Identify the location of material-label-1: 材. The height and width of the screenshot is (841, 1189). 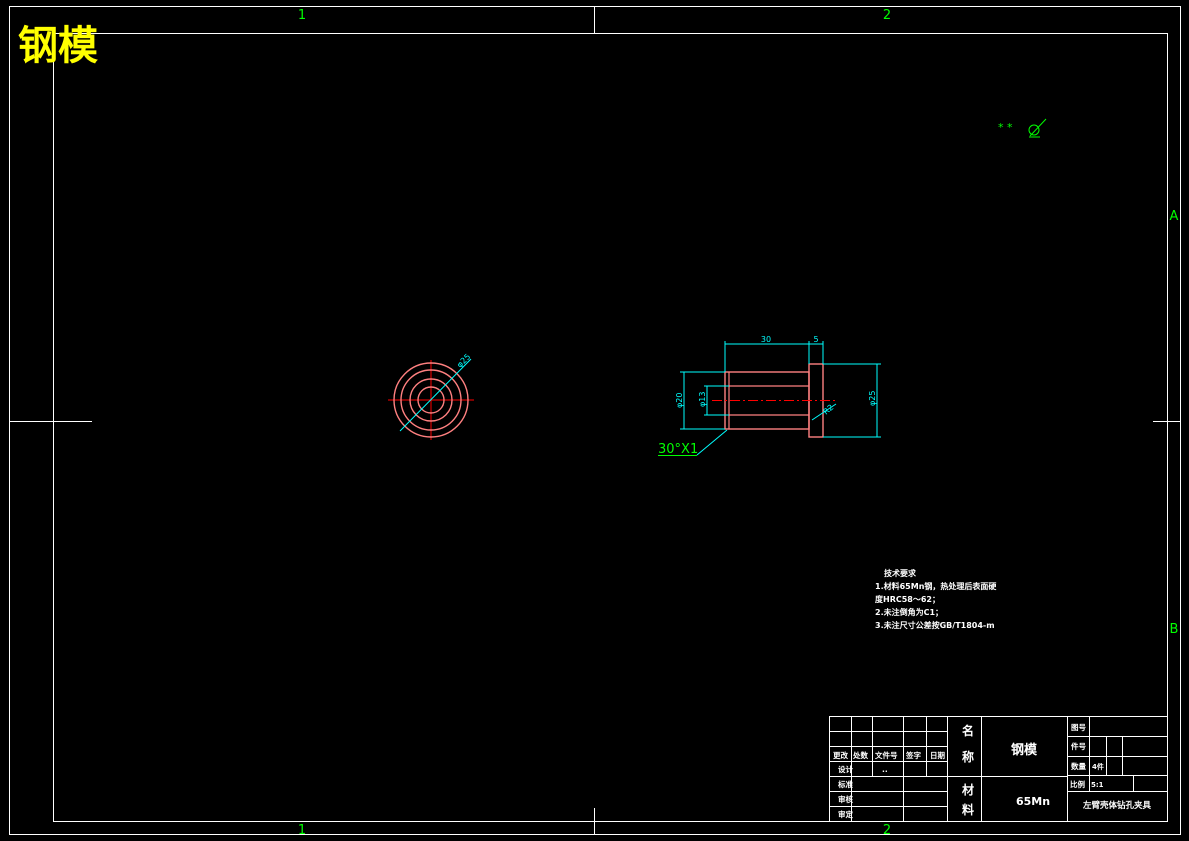
(967, 789).